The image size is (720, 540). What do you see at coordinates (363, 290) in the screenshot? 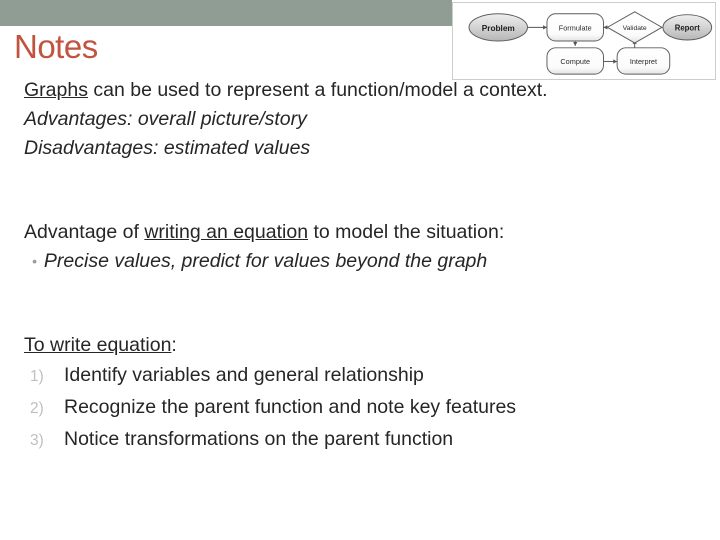
I see `body-spacer-two` at bounding box center [363, 290].